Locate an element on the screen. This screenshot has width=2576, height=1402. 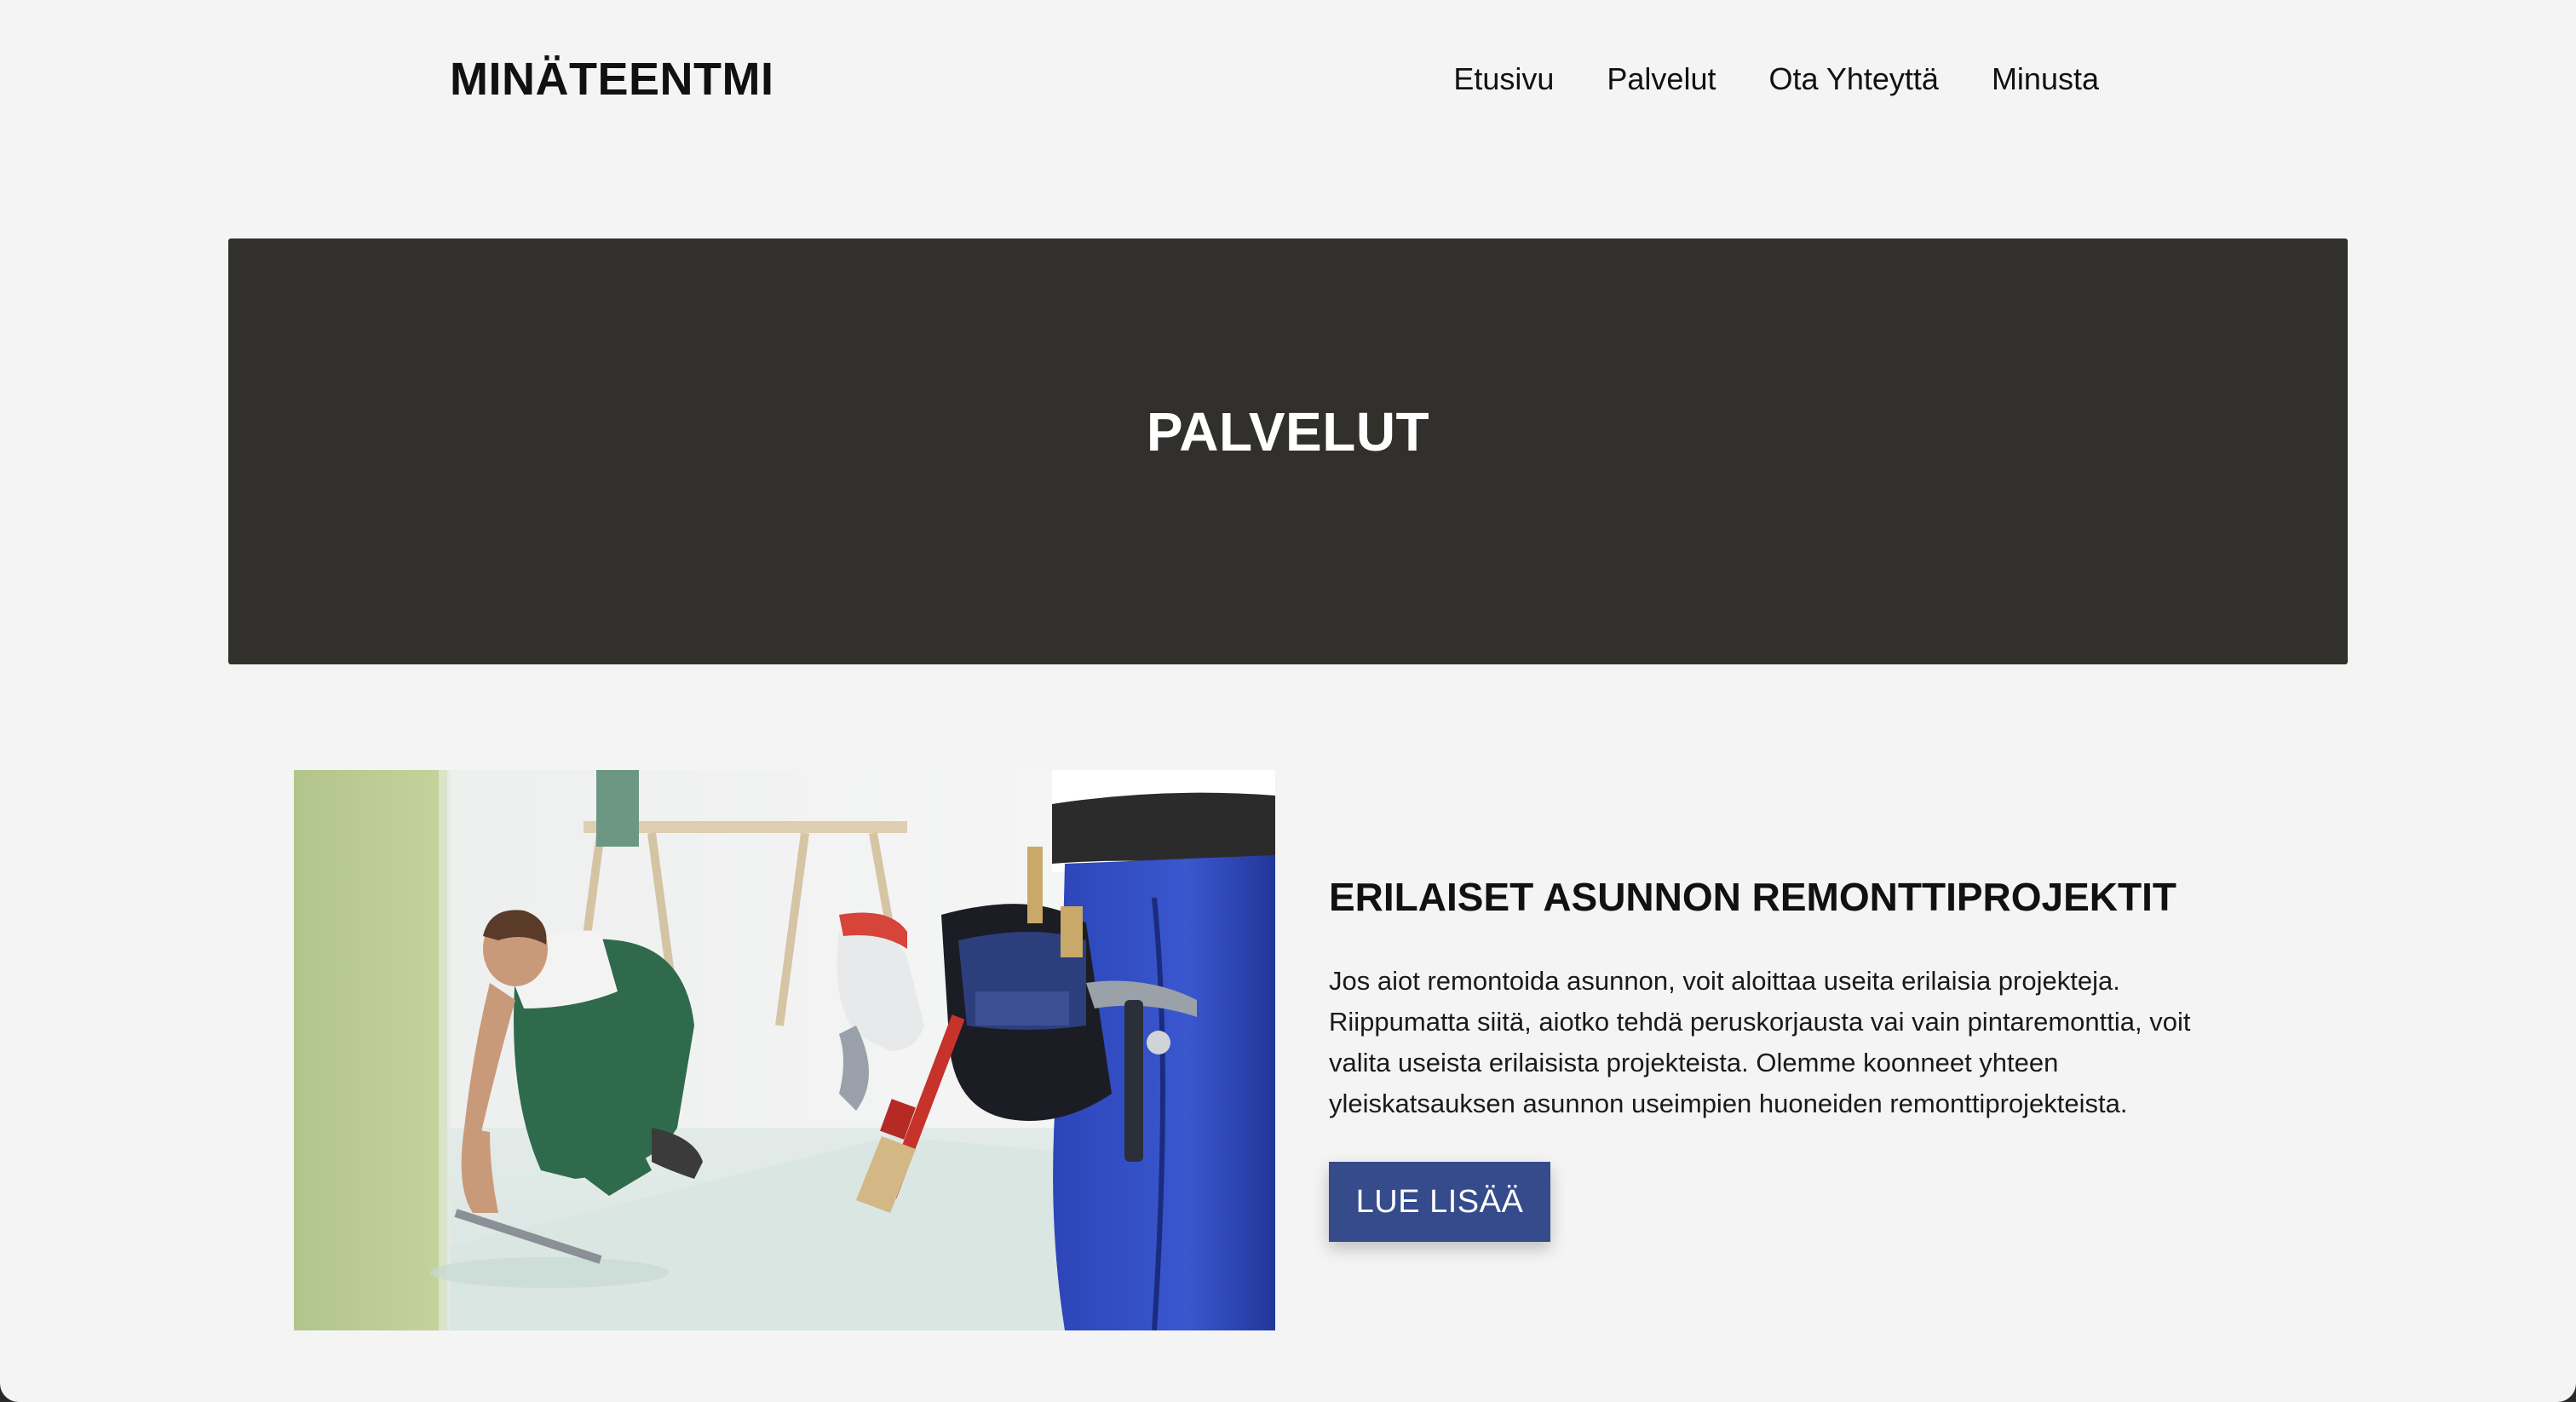
nav-link-etusivu: Etusivu is located at coordinates (1504, 79).